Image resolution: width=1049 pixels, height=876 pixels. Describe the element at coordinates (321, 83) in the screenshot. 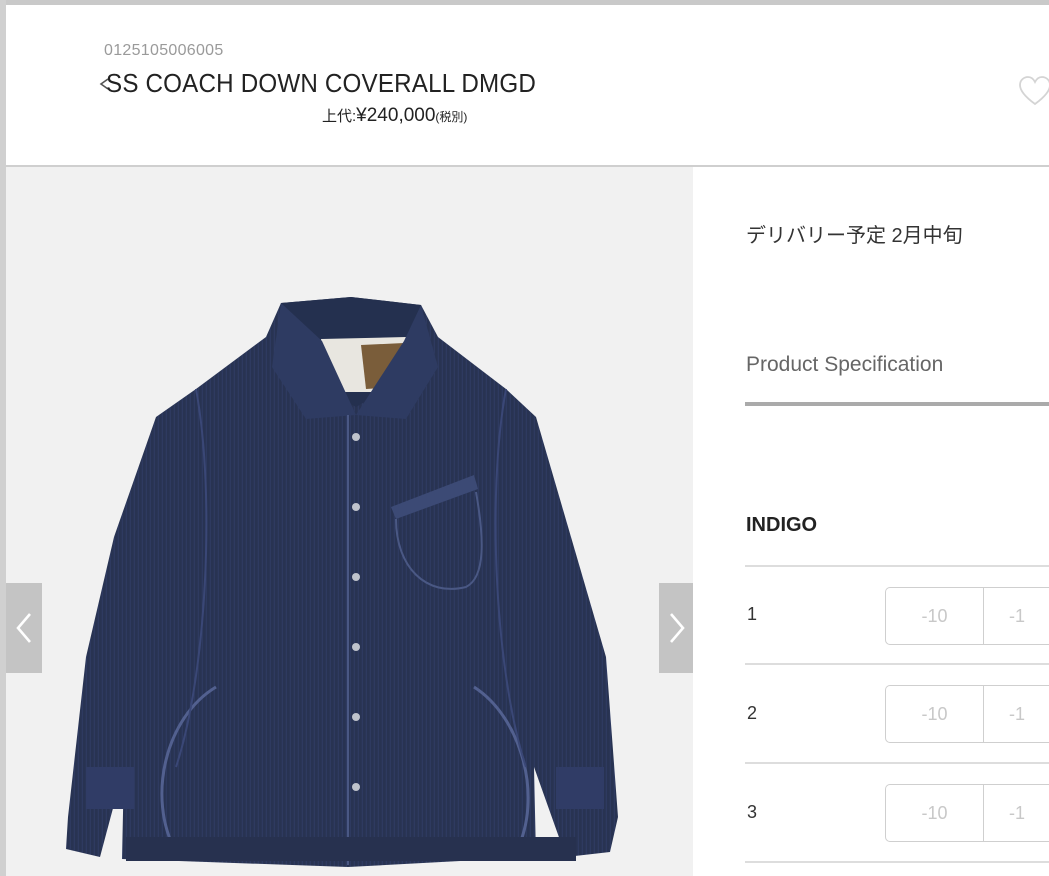

I see `product-title: SS COACH DOWN COVERALL DMGD` at that location.